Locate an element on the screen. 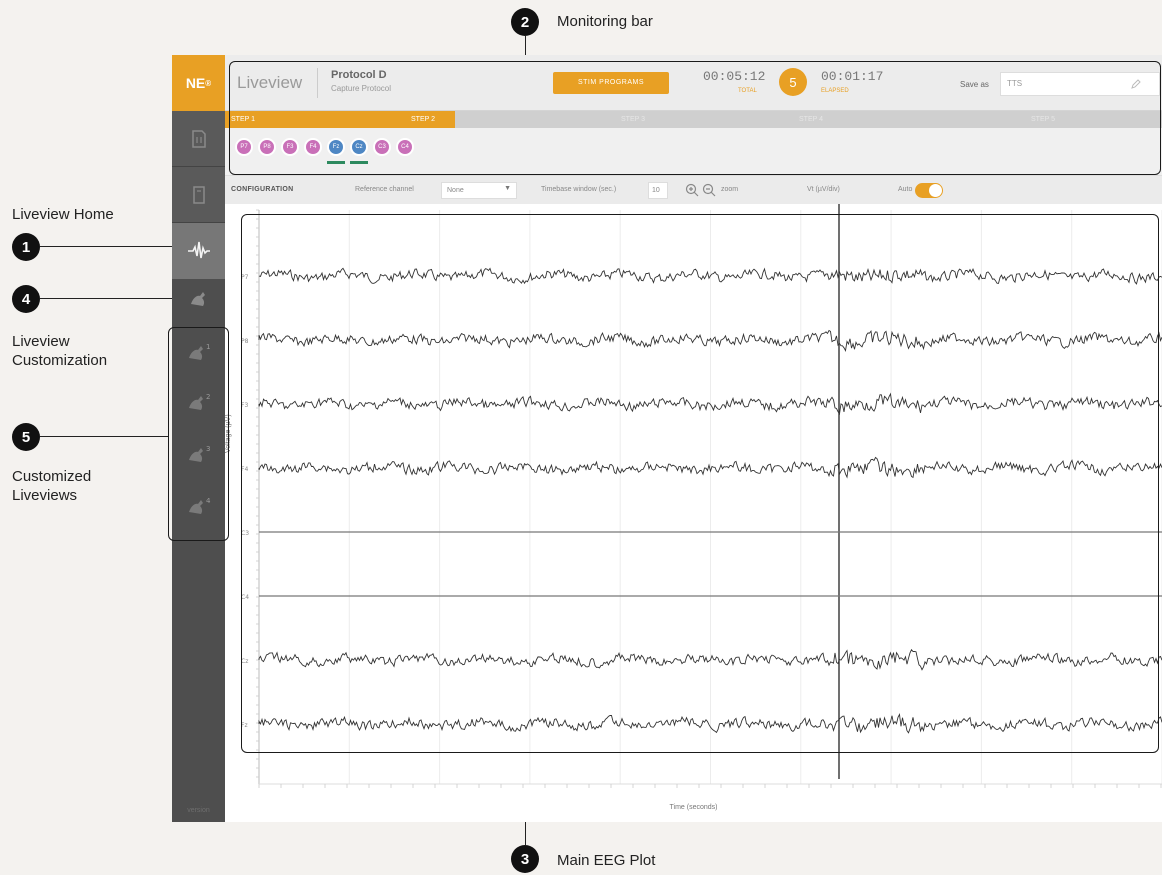 The image size is (1162, 875). callout-label-monitoring-bar: Monitoring bar is located at coordinates (605, 21).